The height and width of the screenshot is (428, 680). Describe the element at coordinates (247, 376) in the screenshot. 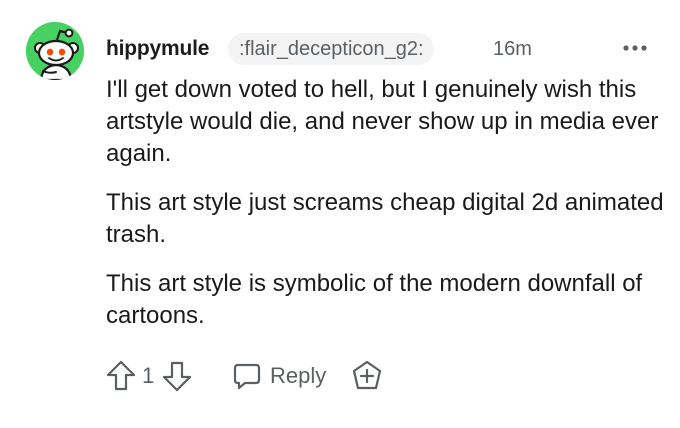

I see `speech-bubble-icon` at that location.